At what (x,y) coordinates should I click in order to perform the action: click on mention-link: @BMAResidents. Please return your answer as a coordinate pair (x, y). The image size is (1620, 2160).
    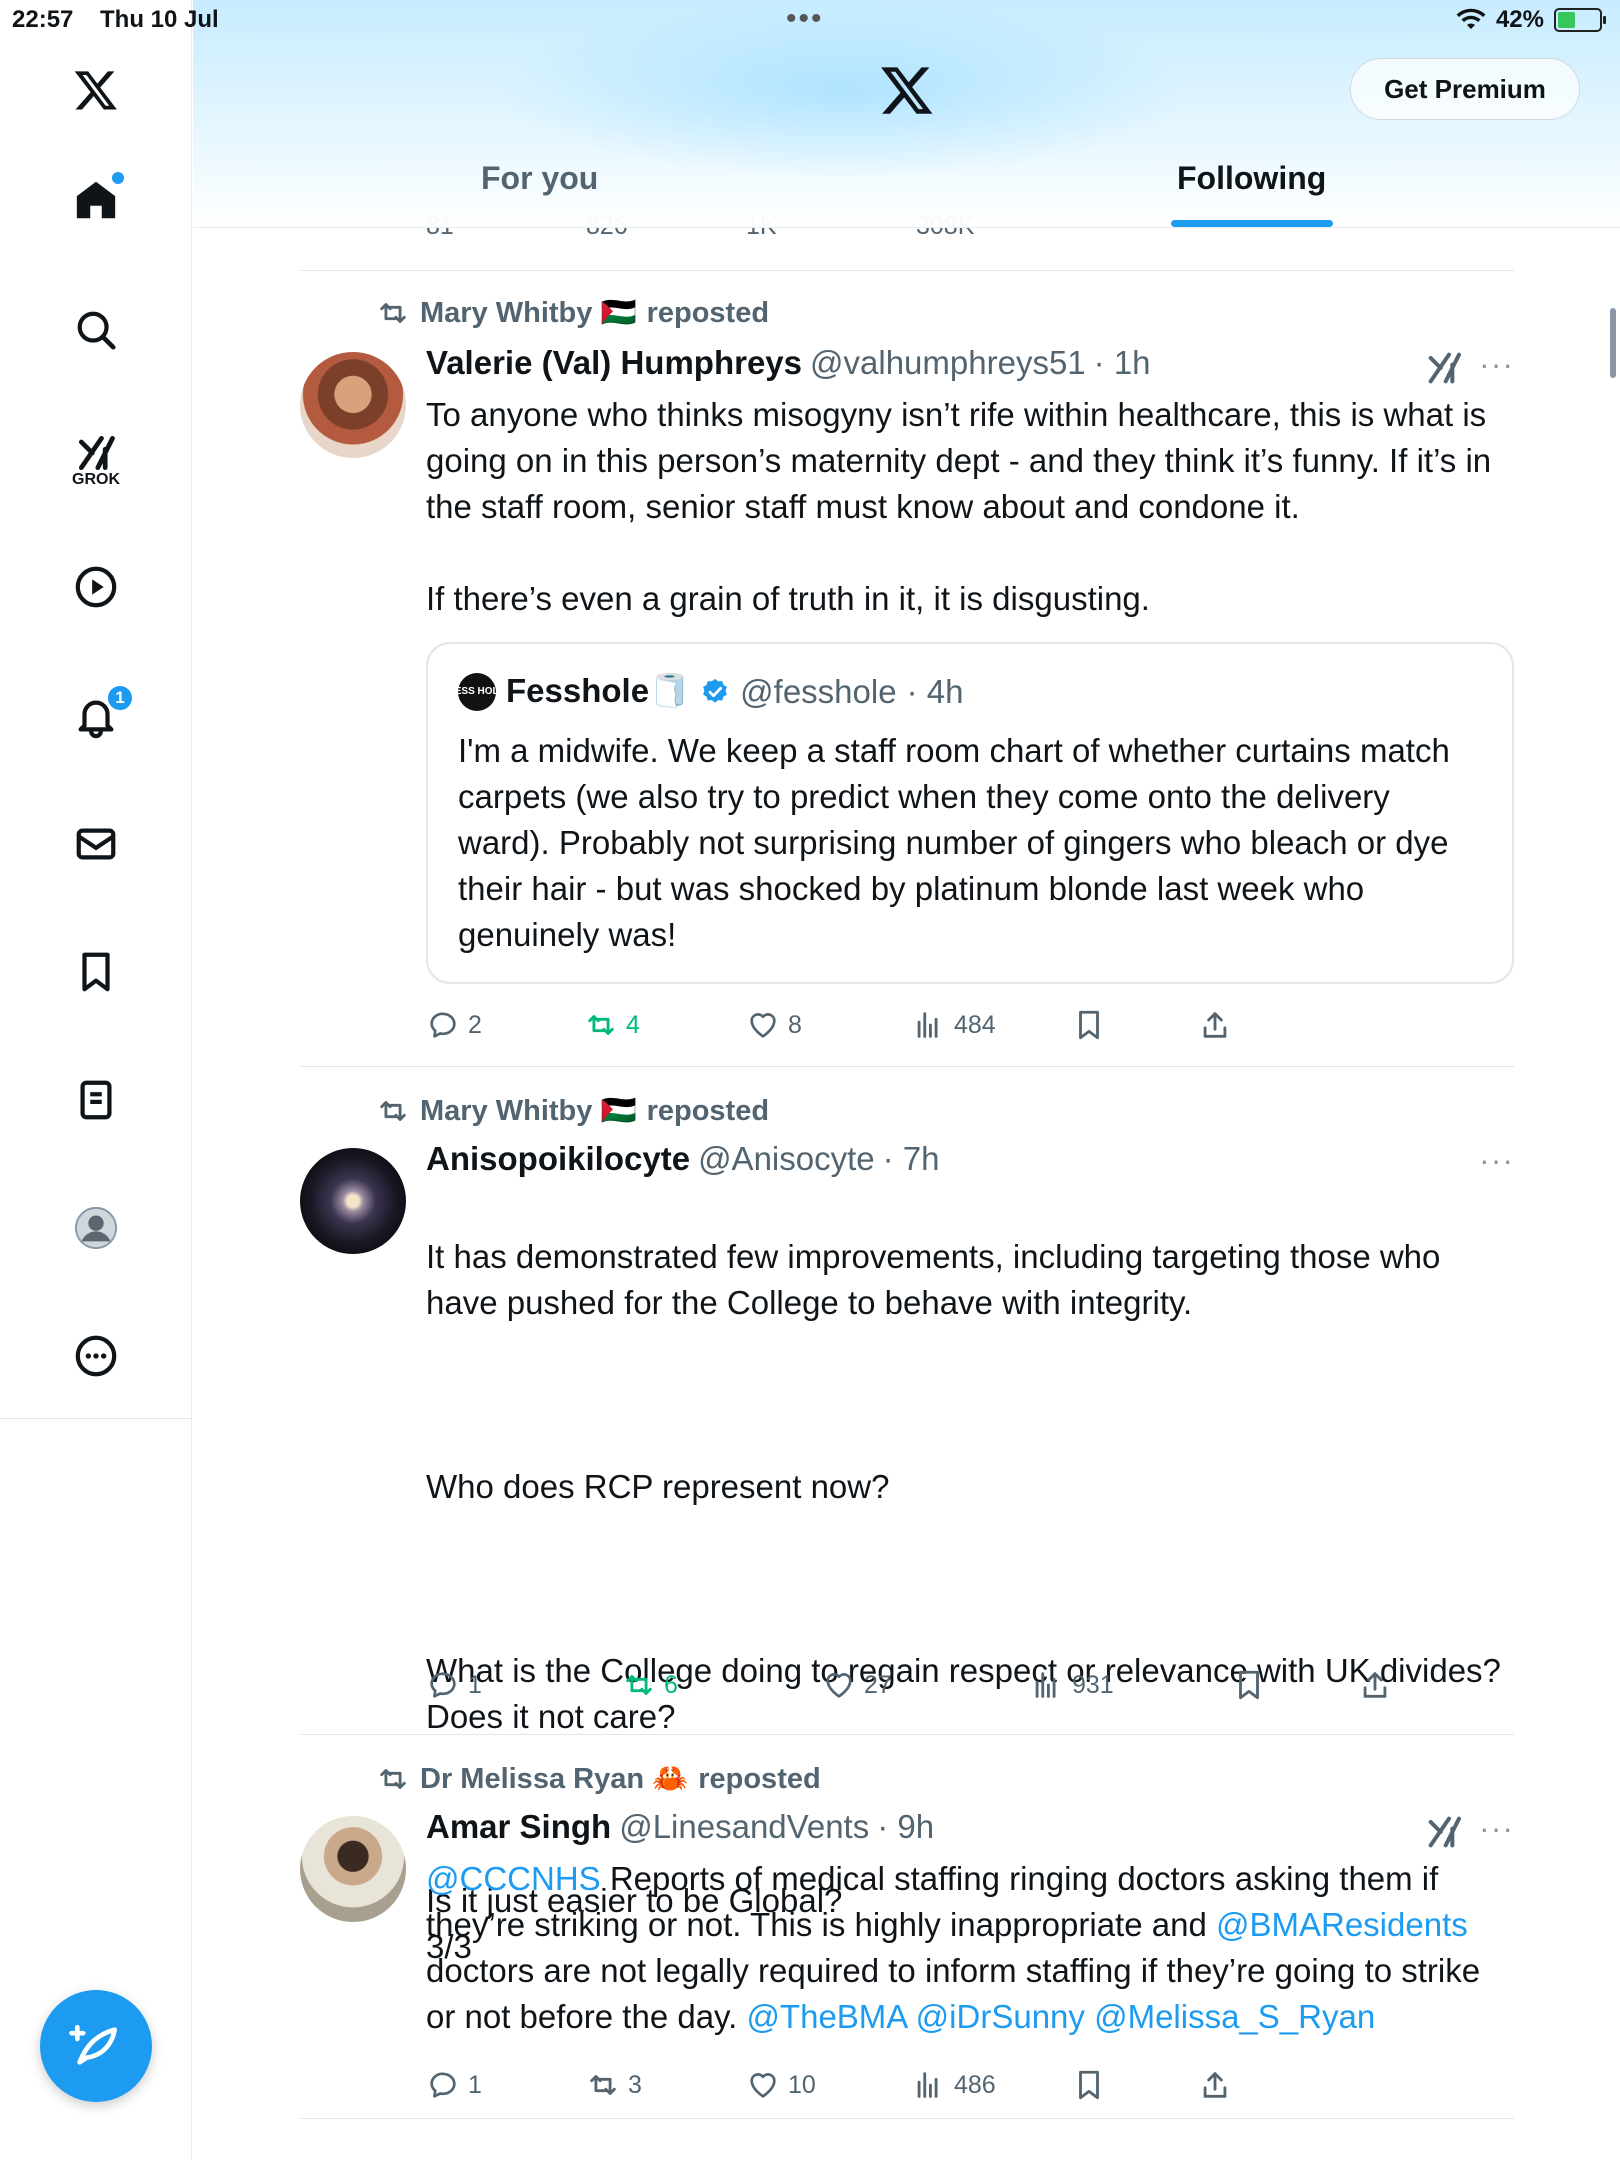
    Looking at the image, I should click on (1342, 1924).